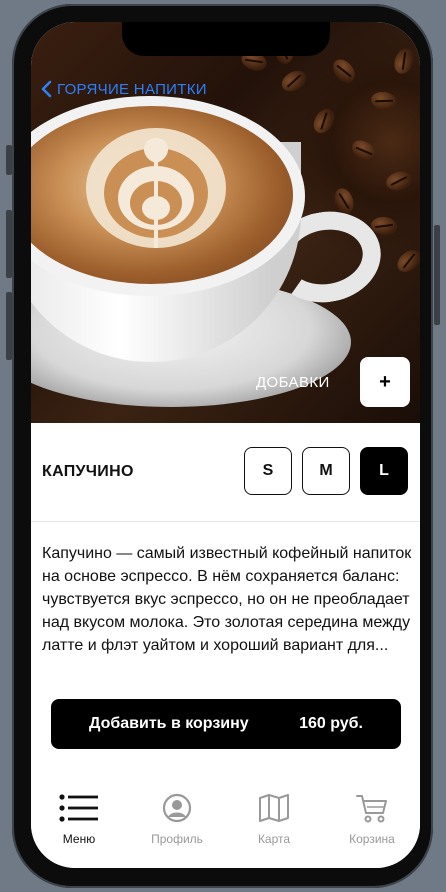 This screenshot has width=446, height=892. What do you see at coordinates (9, 160) in the screenshot?
I see `mute-switch` at bounding box center [9, 160].